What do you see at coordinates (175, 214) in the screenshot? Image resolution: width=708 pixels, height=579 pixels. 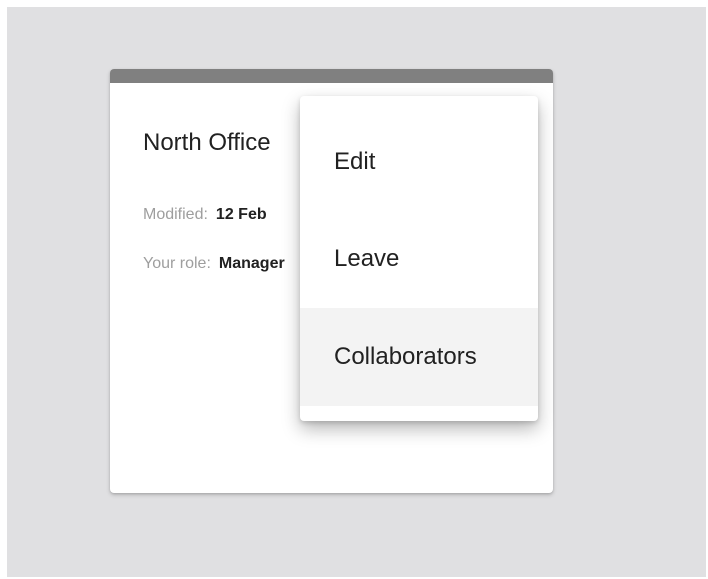 I see `modified-label: Modified:` at bounding box center [175, 214].